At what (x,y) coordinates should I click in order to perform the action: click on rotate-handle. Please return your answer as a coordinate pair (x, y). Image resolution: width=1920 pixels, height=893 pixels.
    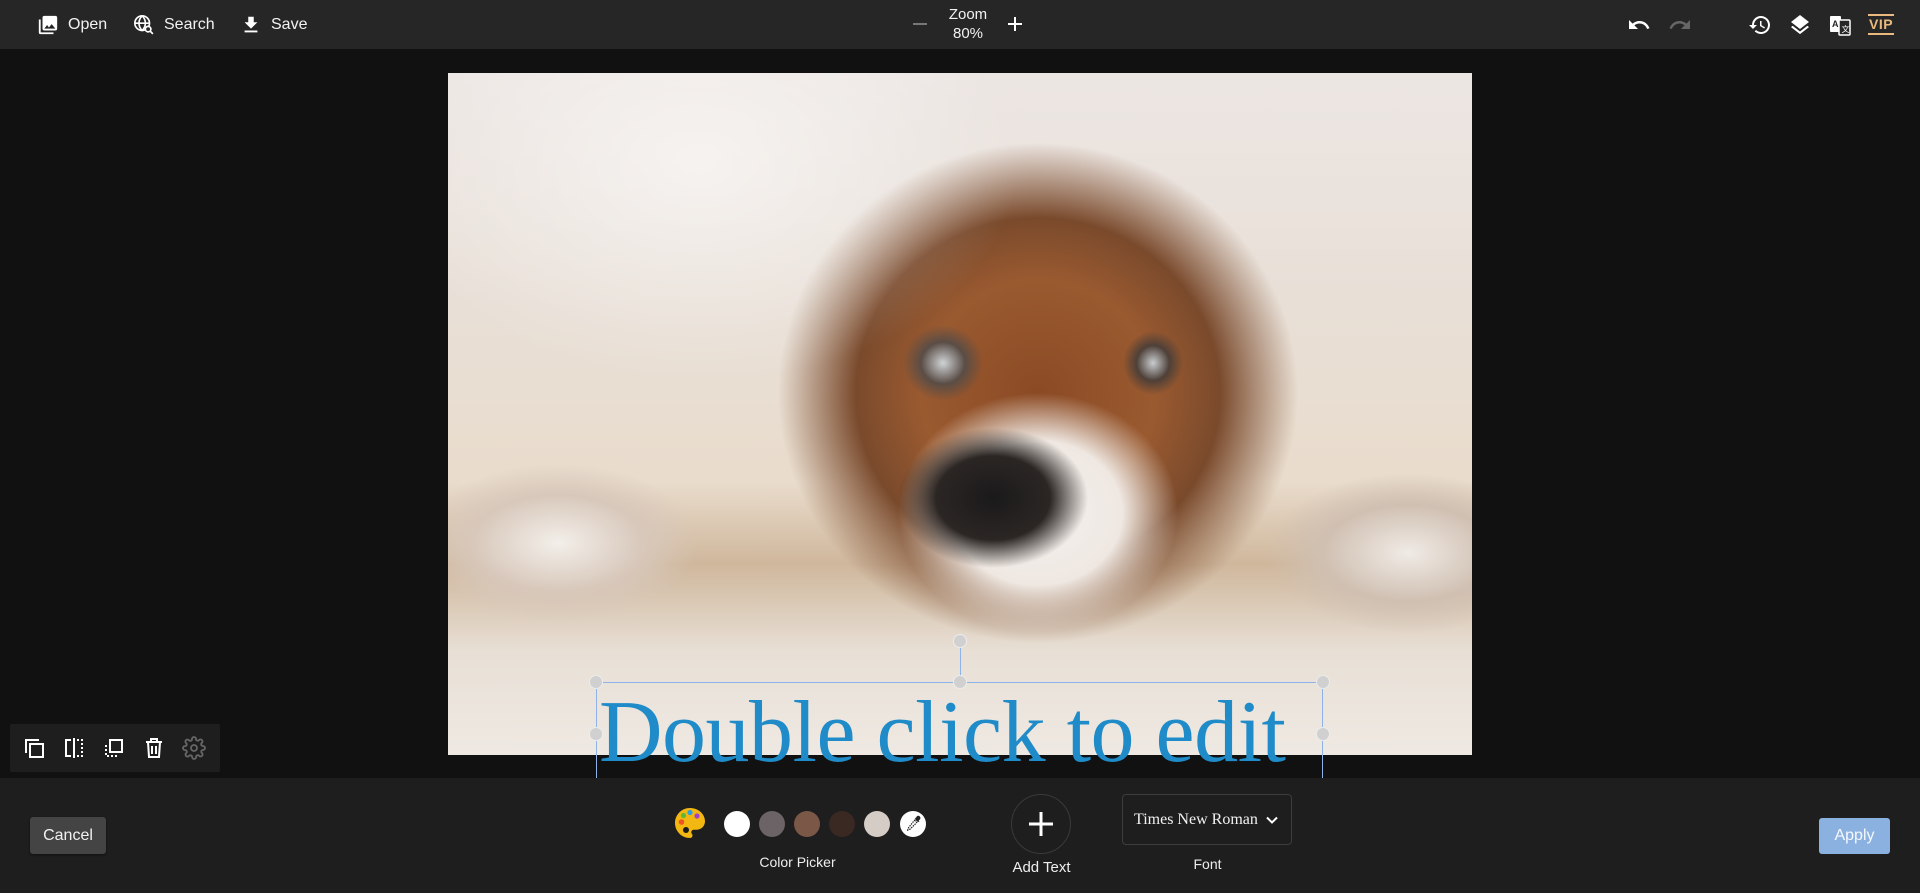
    Looking at the image, I should click on (960, 641).